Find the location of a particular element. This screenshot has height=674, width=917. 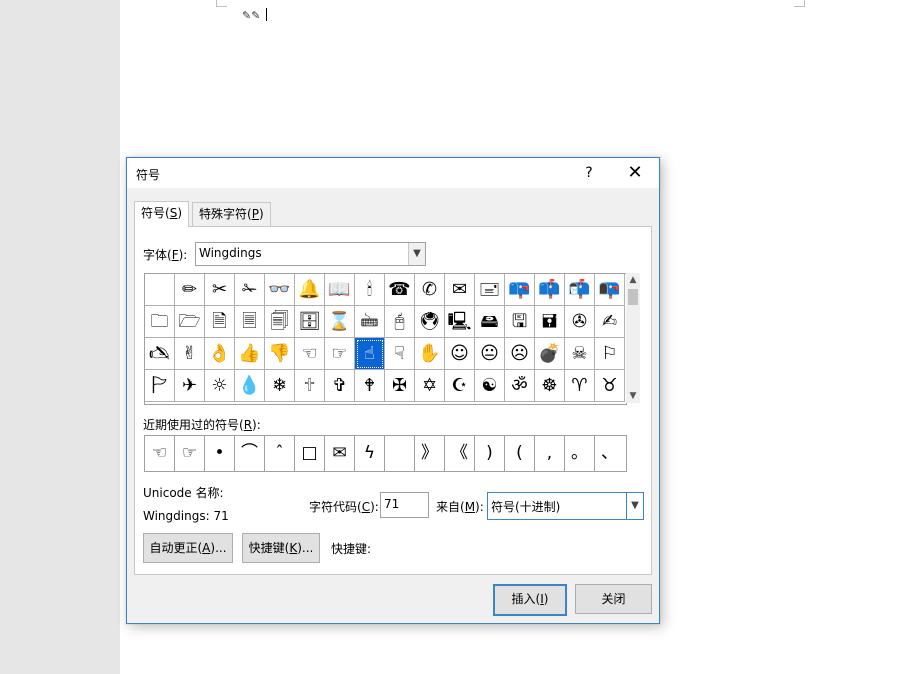

recent-symbols-list: ☜ ☞ • ⌒ ˆ □ ✉ ϟ 》《)(,。、 is located at coordinates (385, 453).